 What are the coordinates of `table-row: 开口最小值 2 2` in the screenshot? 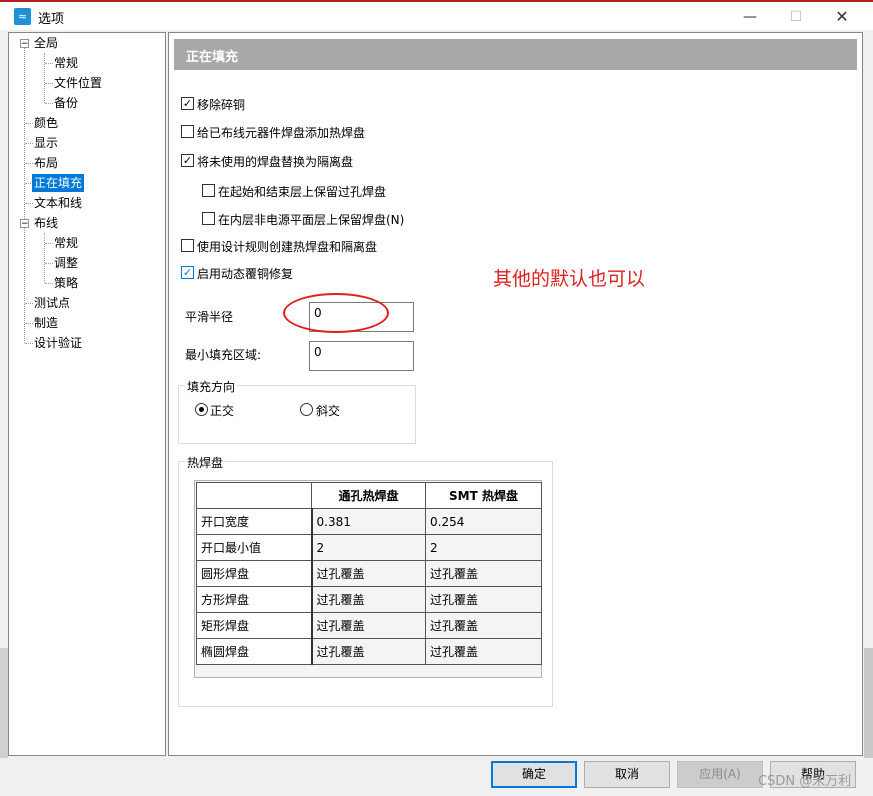 It's located at (369, 547).